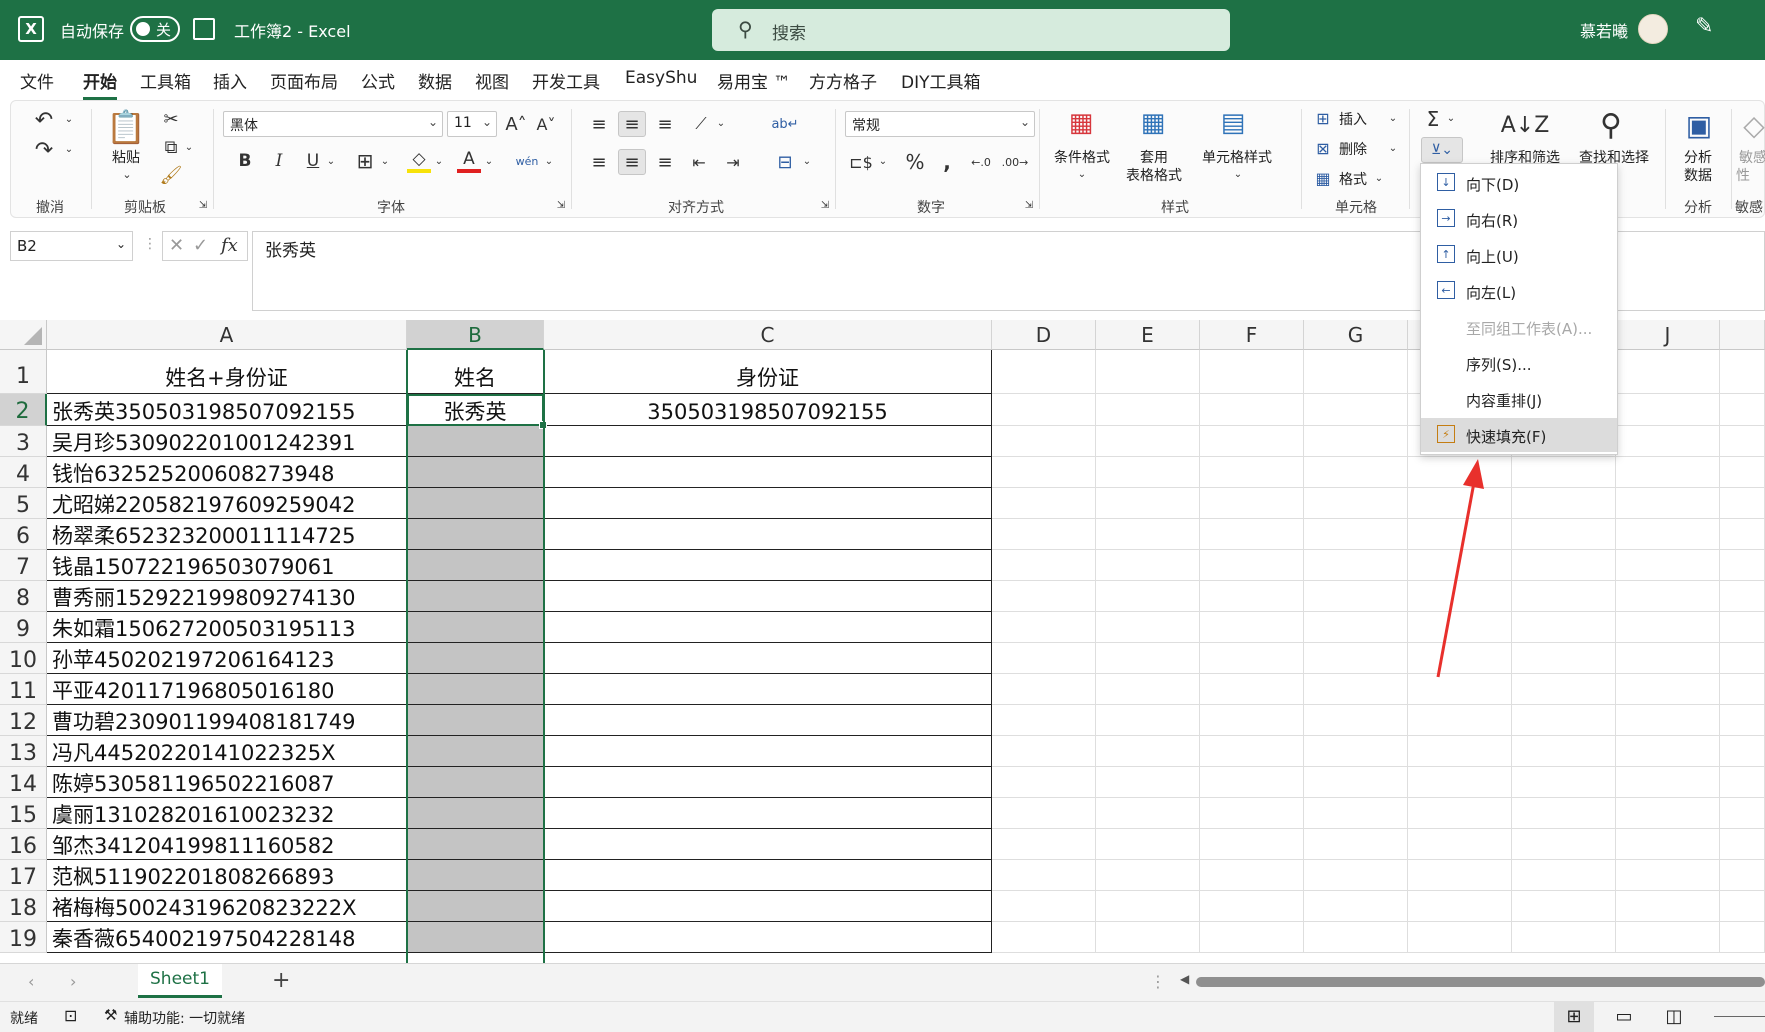 This screenshot has width=1765, height=1032. I want to click on analyze-data-label-1: 分析, so click(1698, 158).